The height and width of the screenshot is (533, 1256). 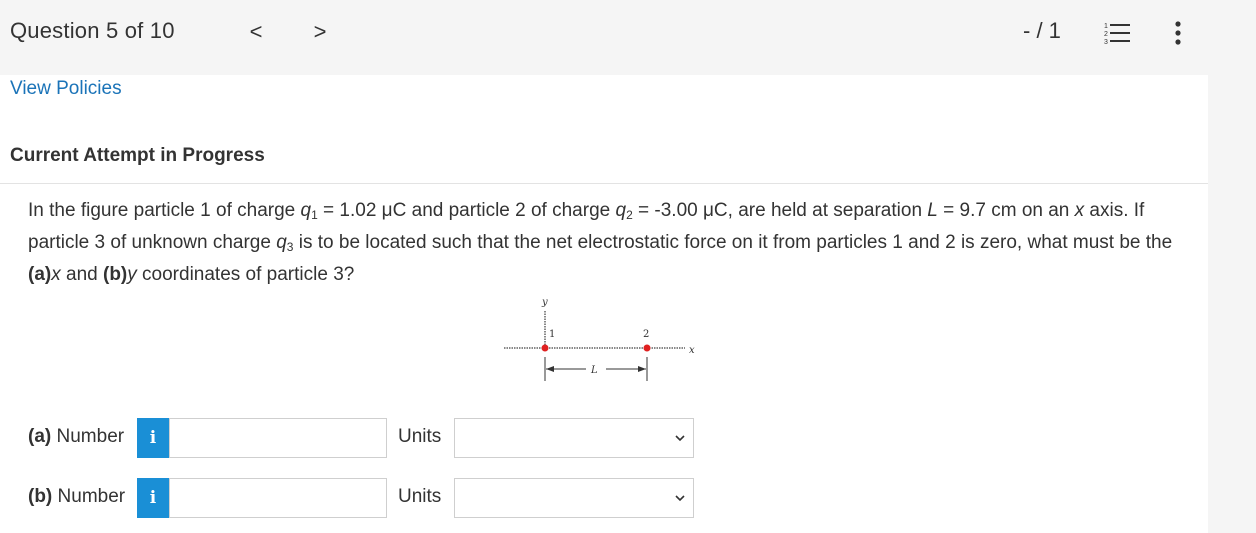 I want to click on answer-a-units-label: Units, so click(x=420, y=436).